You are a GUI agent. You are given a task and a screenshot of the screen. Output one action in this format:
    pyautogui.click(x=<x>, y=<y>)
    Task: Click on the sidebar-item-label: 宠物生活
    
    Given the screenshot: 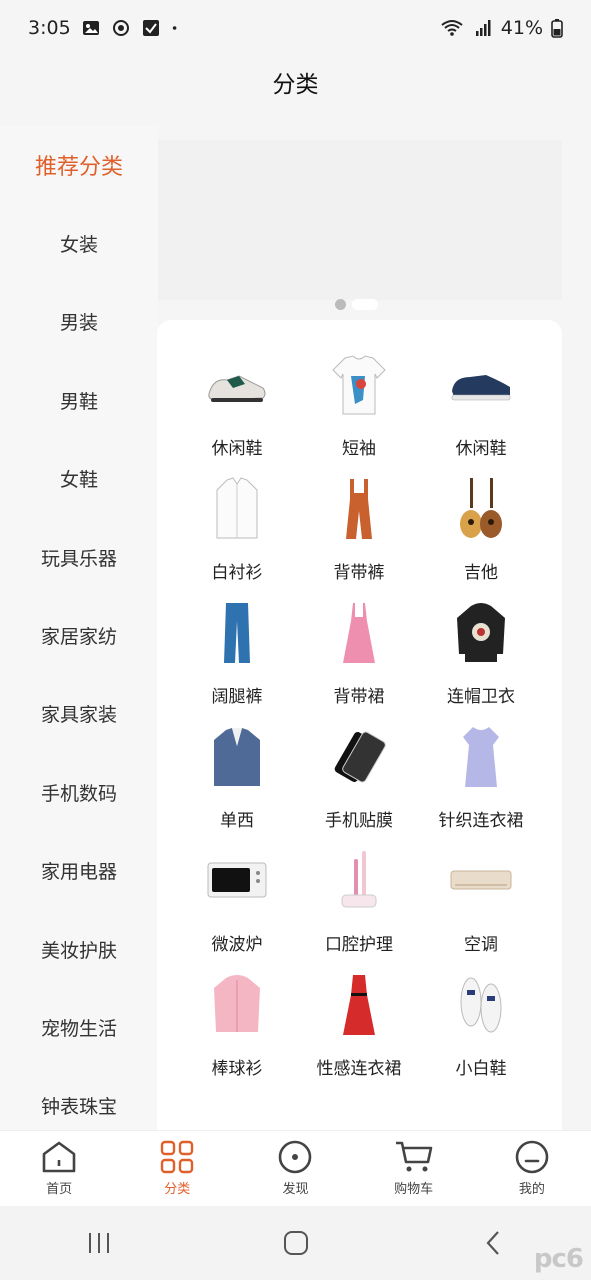 What is the action you would take?
    pyautogui.click(x=78, y=1028)
    